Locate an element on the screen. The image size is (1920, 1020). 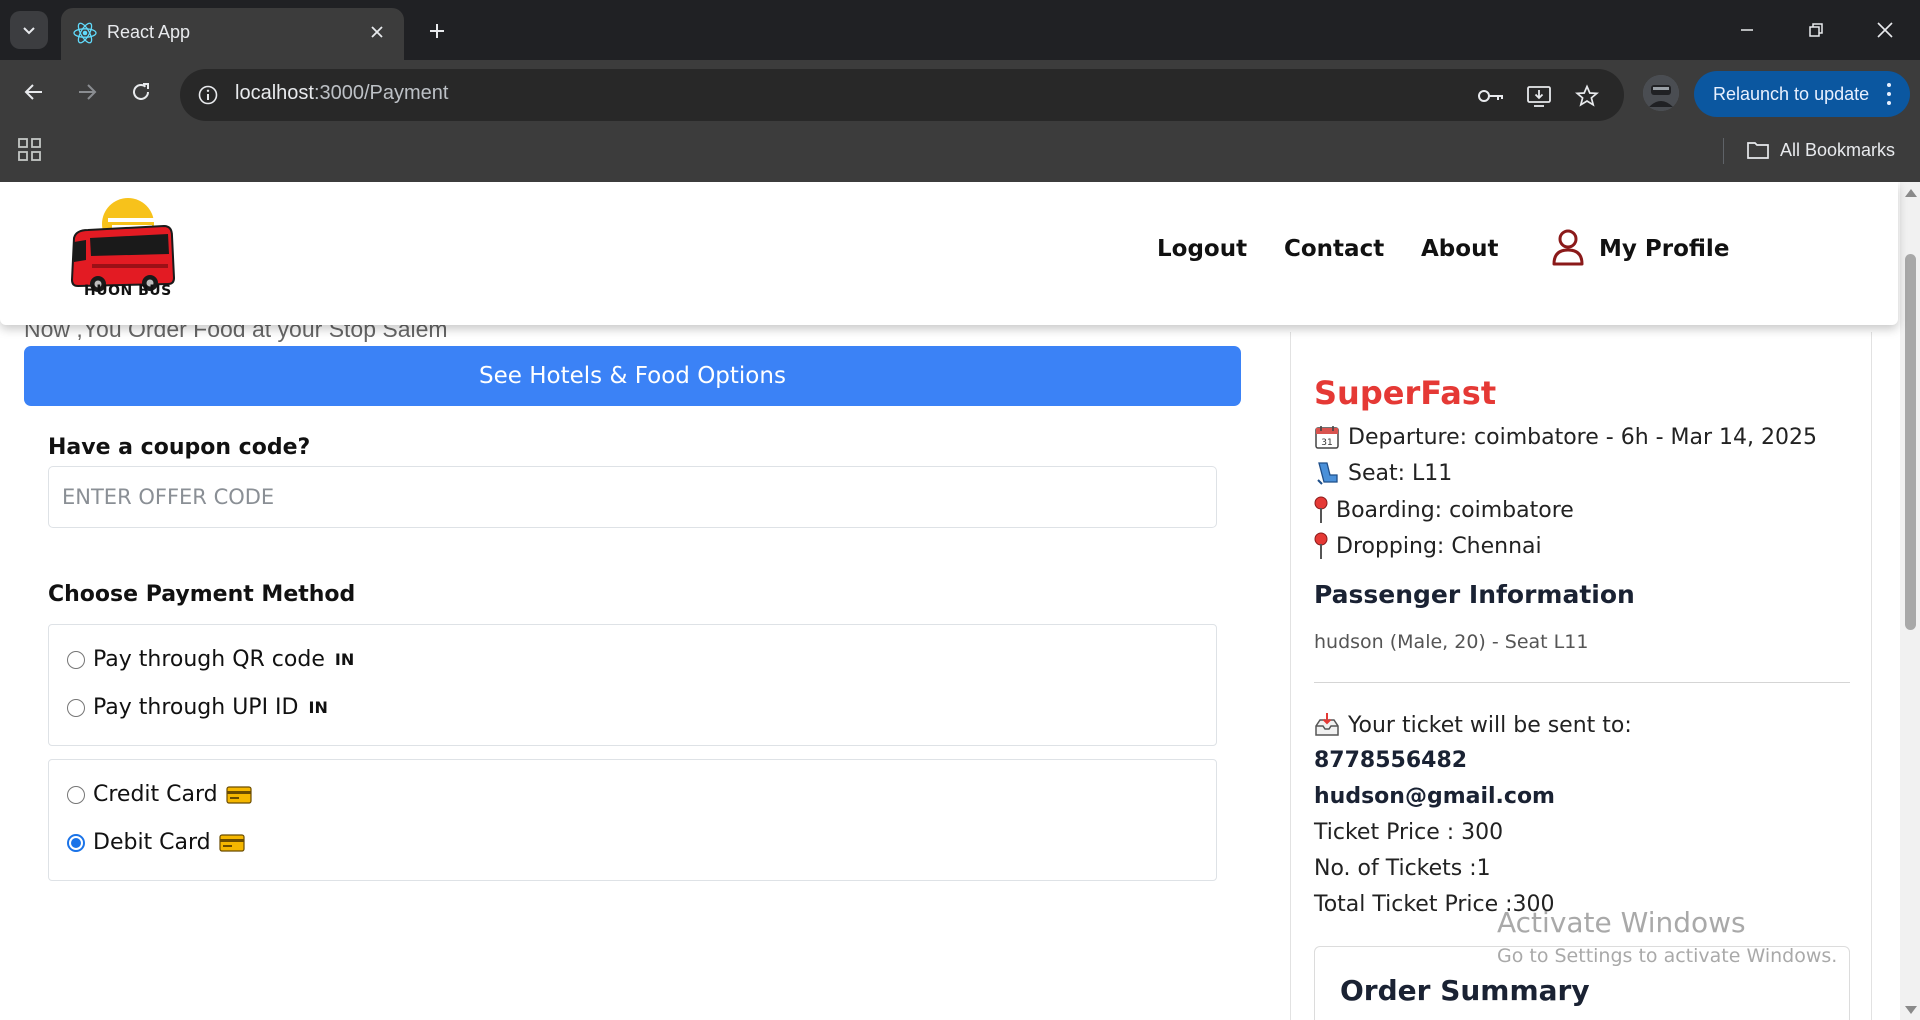
credit-card-option: Credit Card is located at coordinates (159, 794).